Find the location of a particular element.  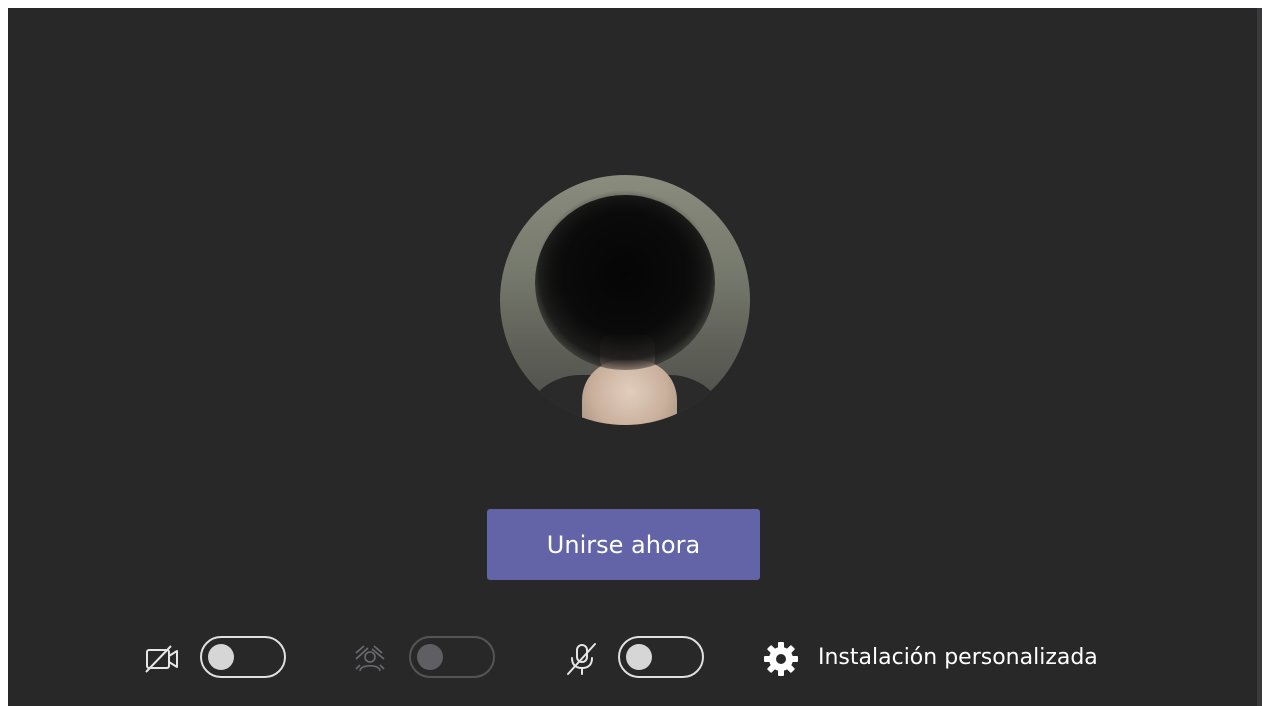

camera-toggle-knob is located at coordinates (221, 657).